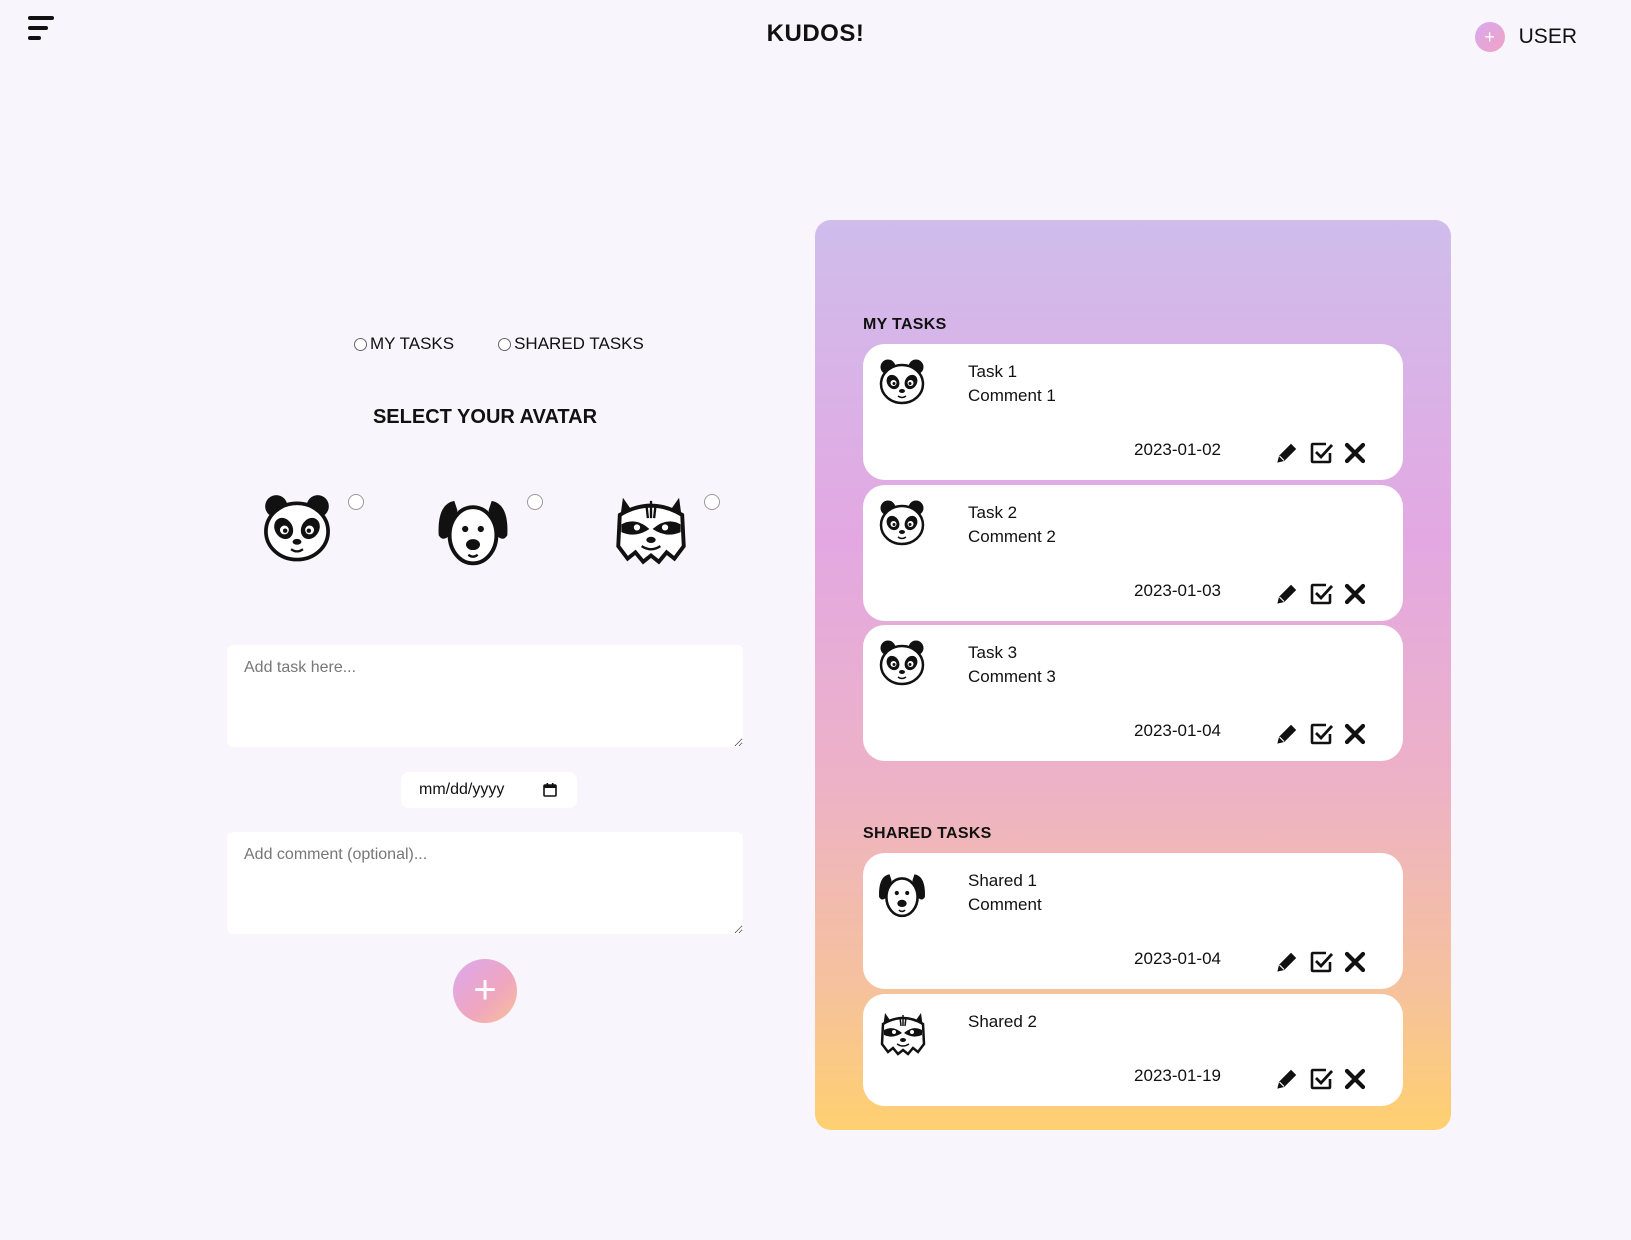 The height and width of the screenshot is (1240, 1631). Describe the element at coordinates (1133, 1050) in the screenshot. I see `shared-task-card: Shared 2 2023-01-19` at that location.